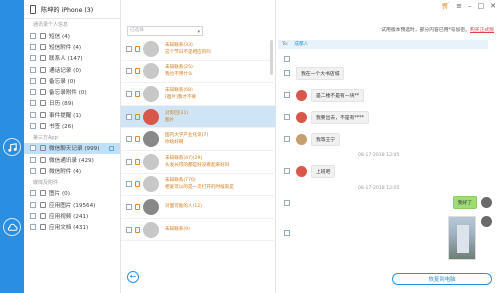 The height and width of the screenshot is (293, 500). Describe the element at coordinates (72, 9) in the screenshot. I see `device-header: 陈坤的 iPhone (3)` at that location.